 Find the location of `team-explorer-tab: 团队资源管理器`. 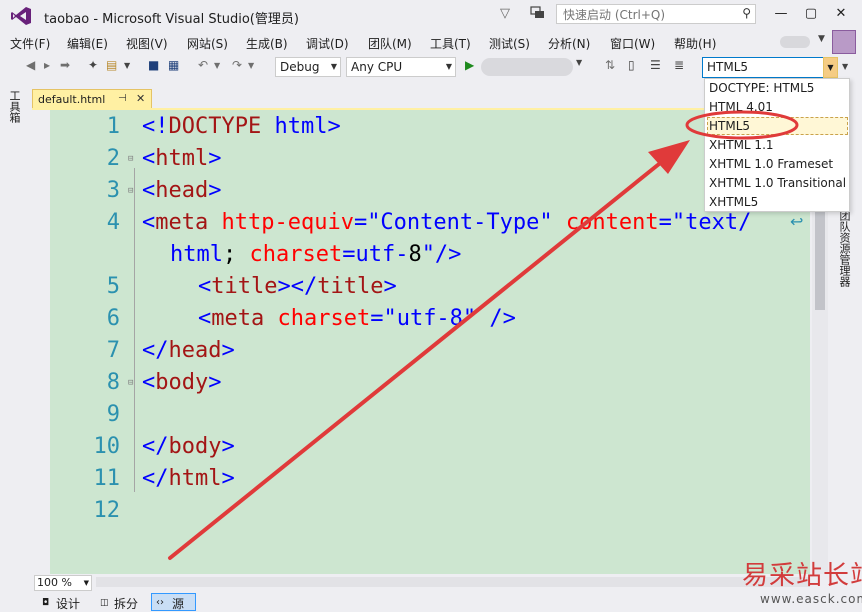

team-explorer-tab: 团队资源管理器 is located at coordinates (844, 248).